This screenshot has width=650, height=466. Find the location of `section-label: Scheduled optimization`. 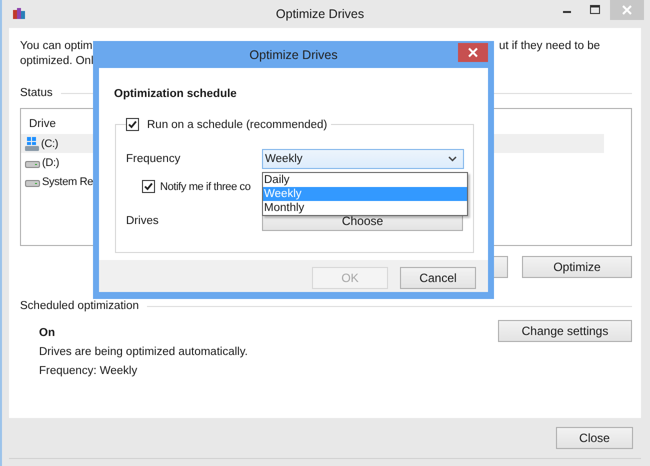

section-label: Scheduled optimization is located at coordinates (79, 306).